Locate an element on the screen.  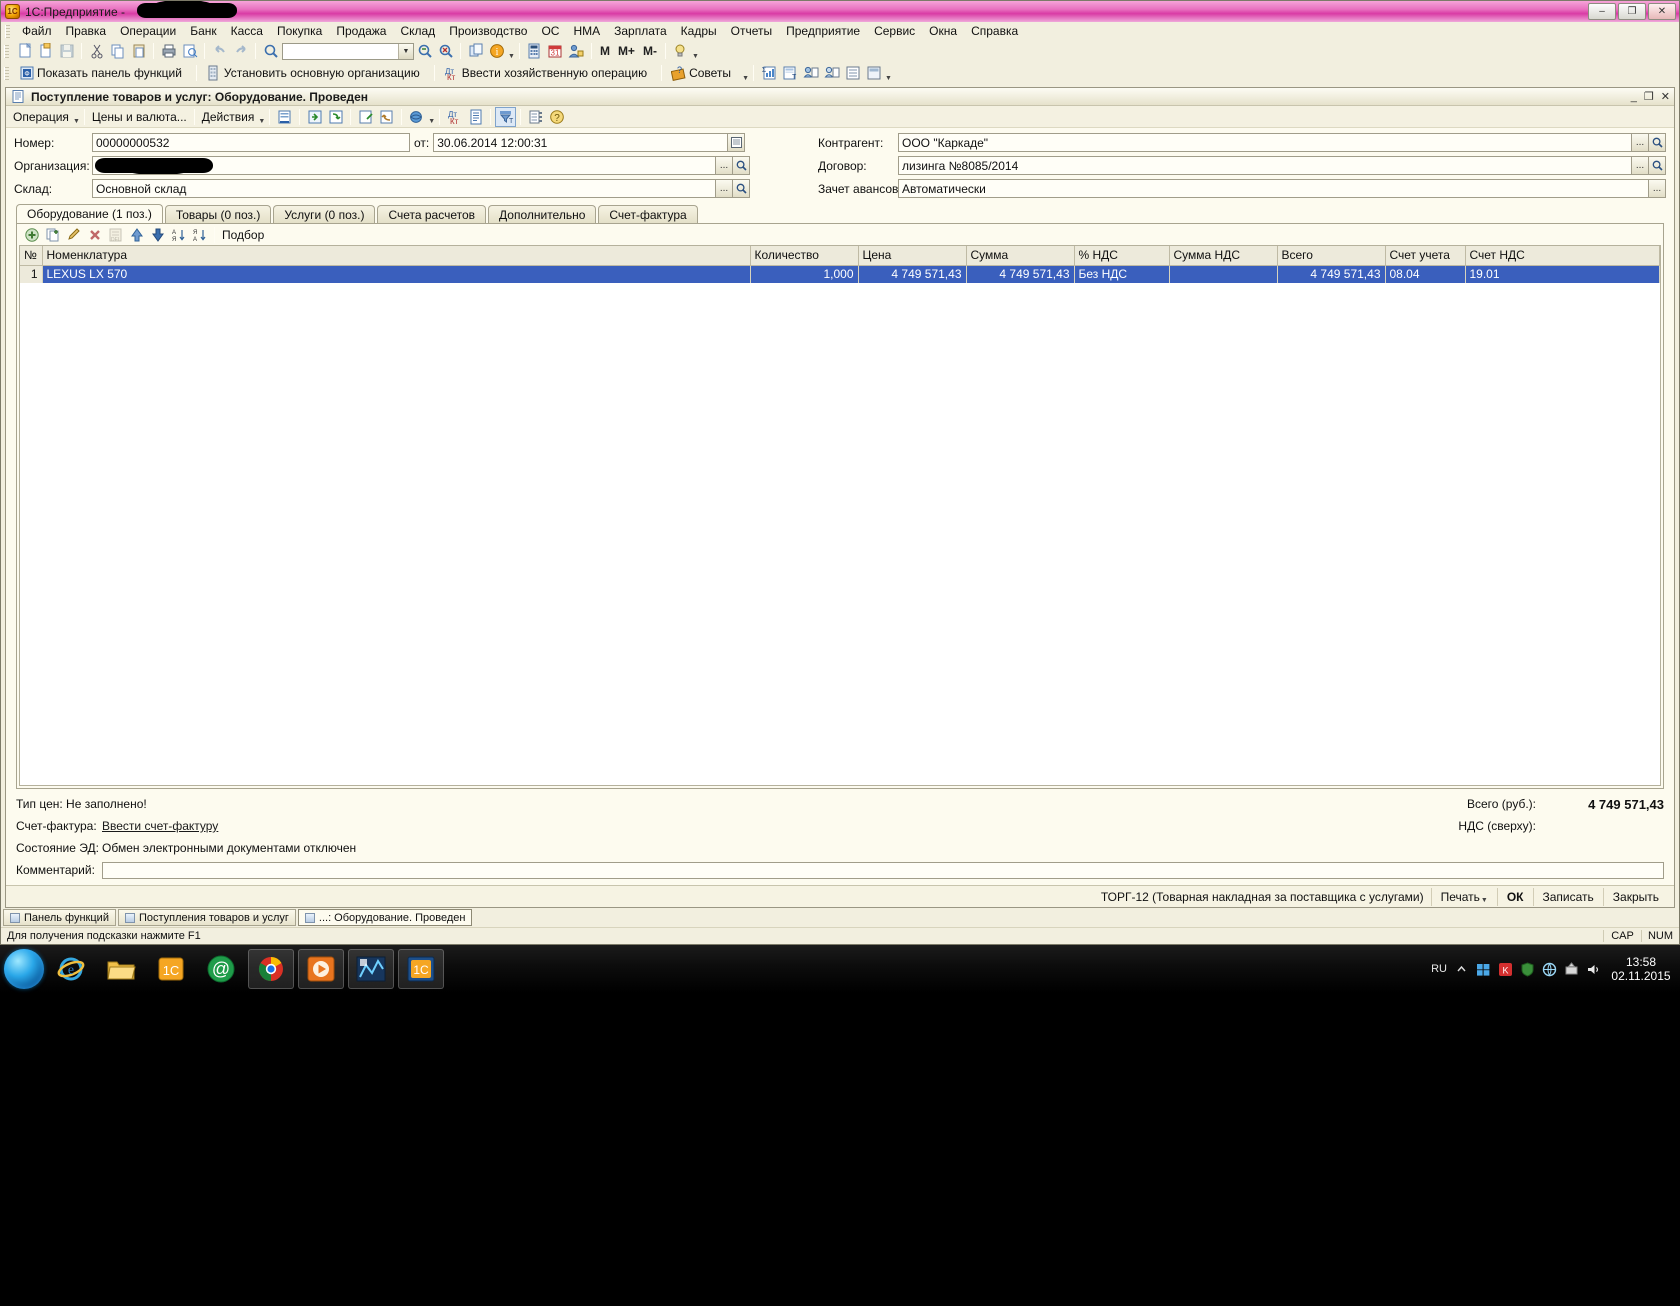
enter-business-operation-button: Дт Кт Ввести хозяйственную операцию is located at coordinates (548, 73).